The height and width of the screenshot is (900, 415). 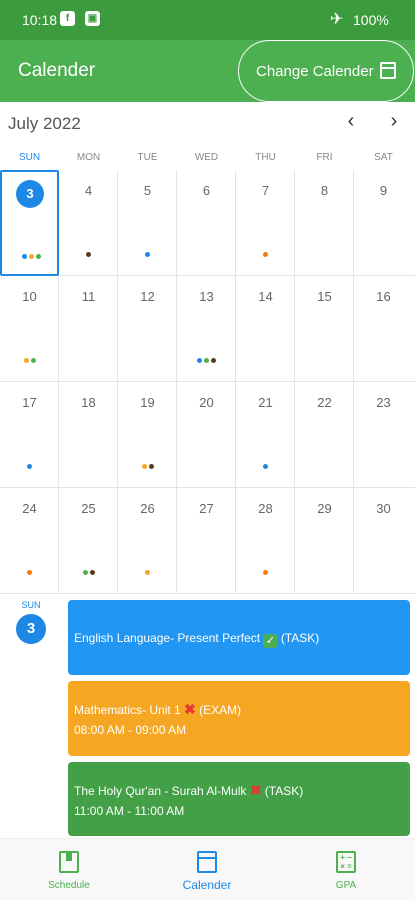 I want to click on calendar-day-cell: 12, so click(x=147, y=329).